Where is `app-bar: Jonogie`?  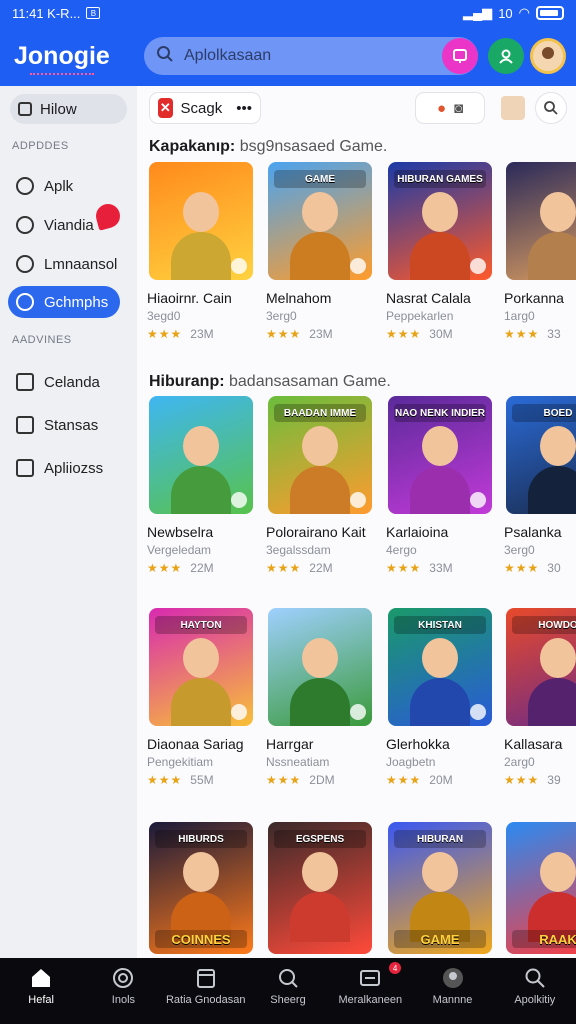
app-bar: Jonogie is located at coordinates (288, 56).